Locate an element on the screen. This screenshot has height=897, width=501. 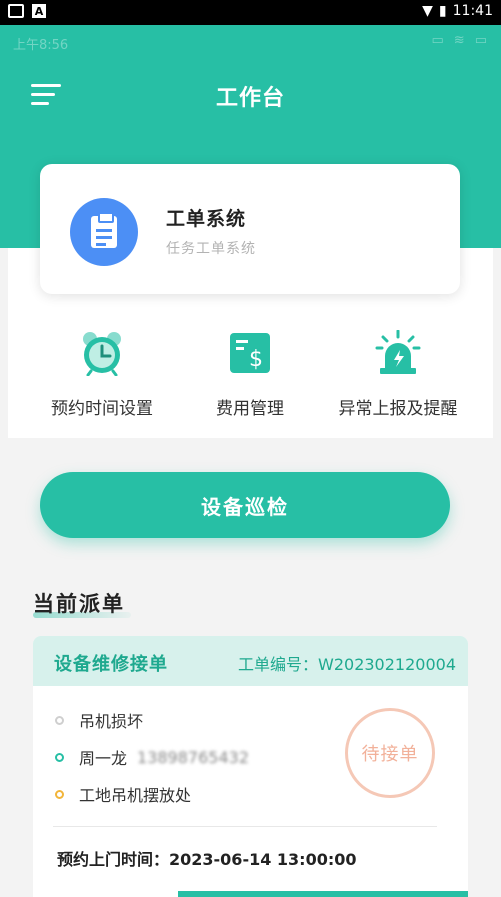
order-contact-phone: 13898765432 is located at coordinates (193, 757).